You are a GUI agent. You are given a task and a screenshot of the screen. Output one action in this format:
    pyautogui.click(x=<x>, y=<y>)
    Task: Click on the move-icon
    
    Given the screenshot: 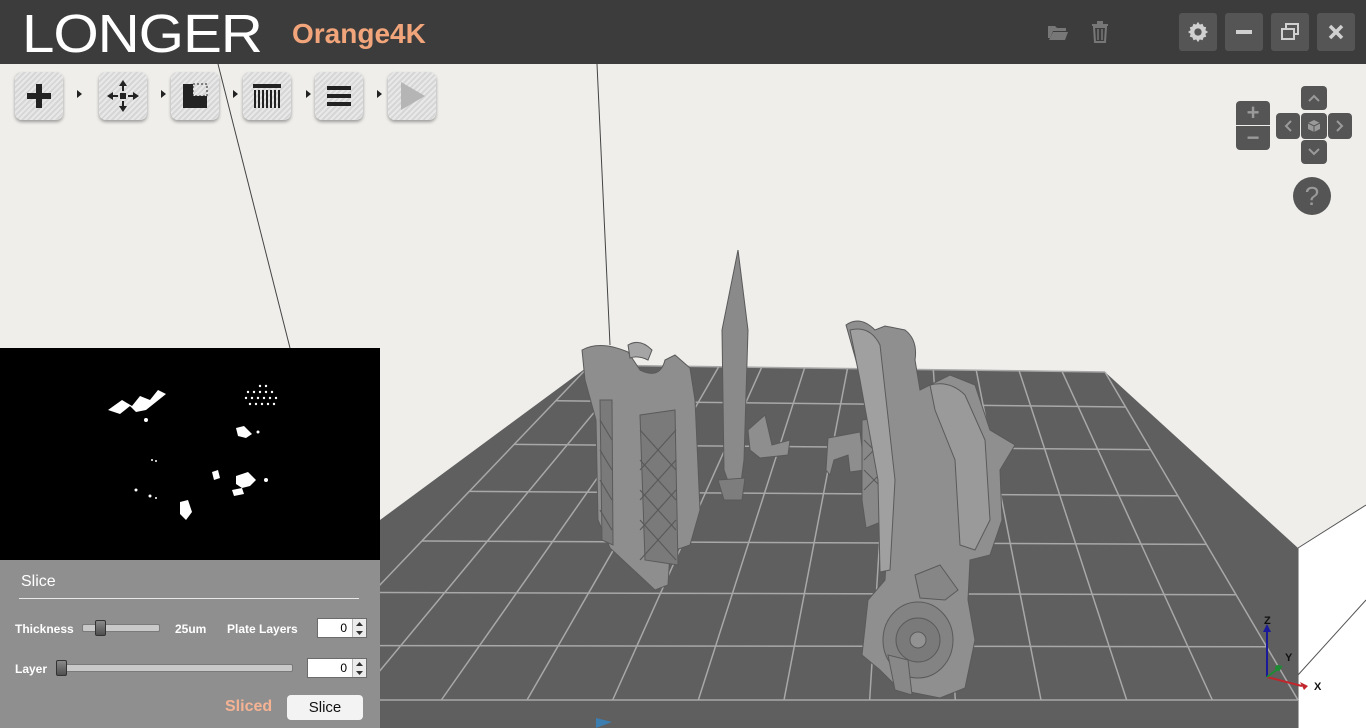 What is the action you would take?
    pyautogui.click(x=123, y=96)
    